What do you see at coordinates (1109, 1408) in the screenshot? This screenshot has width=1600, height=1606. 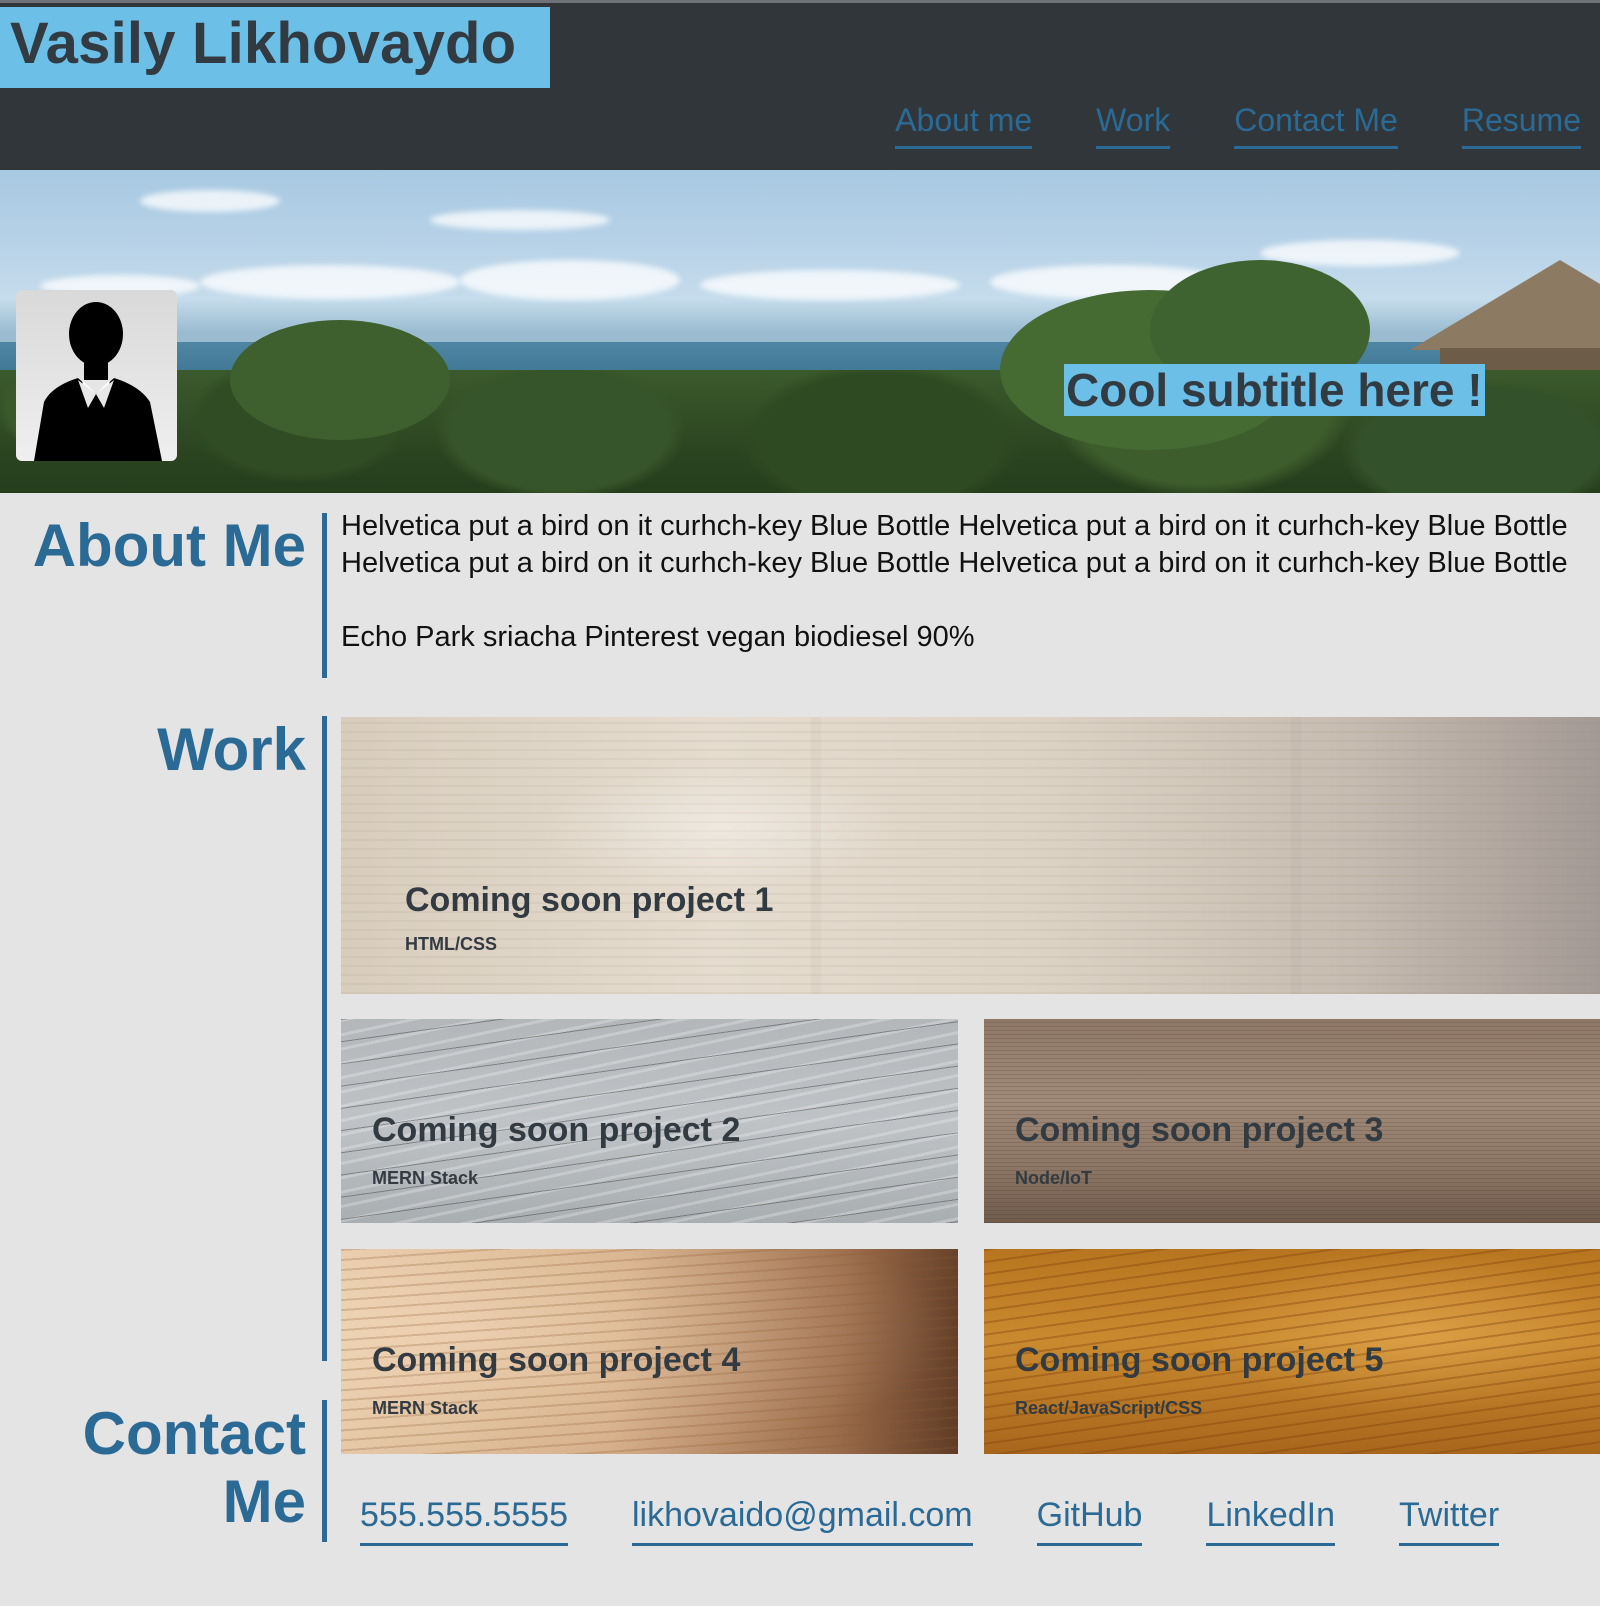 I see `project-tag: React/JavaScript/CSS` at bounding box center [1109, 1408].